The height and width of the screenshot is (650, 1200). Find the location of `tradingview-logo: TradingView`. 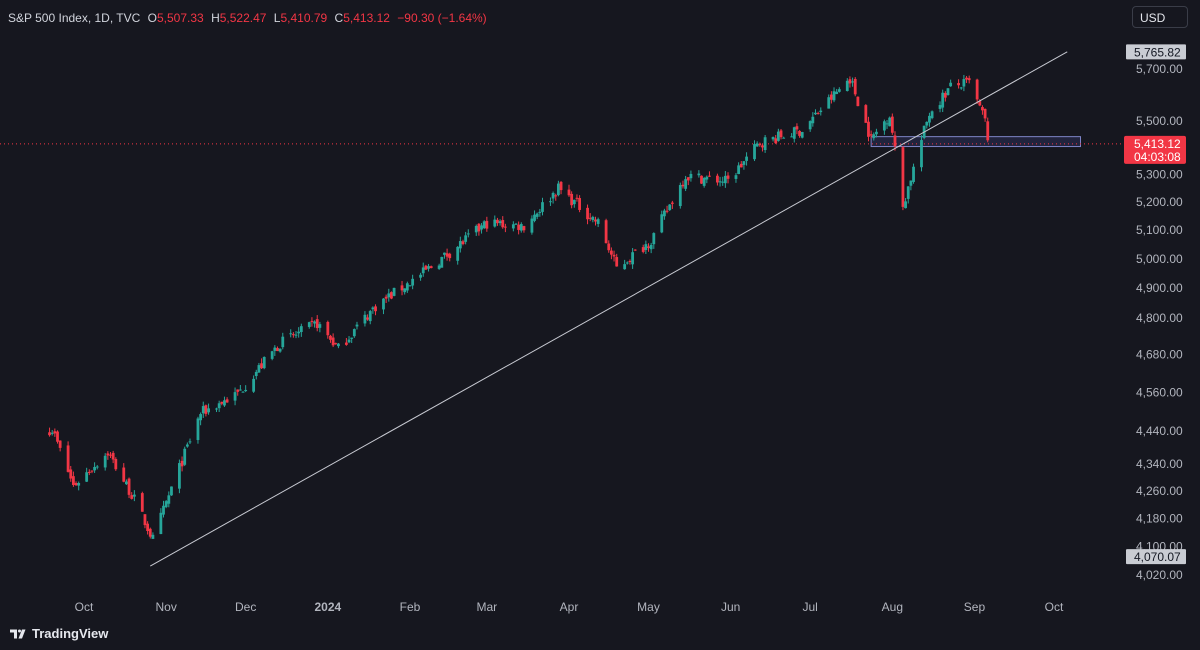

tradingview-logo: TradingView is located at coordinates (59, 633).